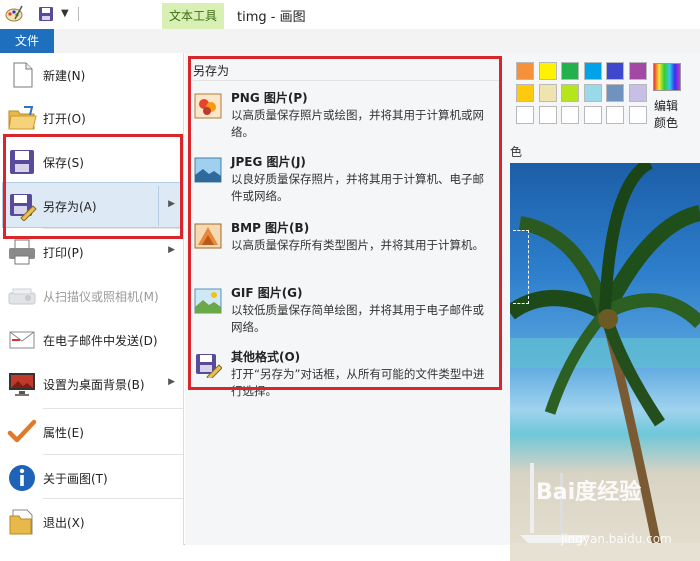 This screenshot has height=561, width=700. I want to click on ribbon-group-label: 色, so click(516, 152).